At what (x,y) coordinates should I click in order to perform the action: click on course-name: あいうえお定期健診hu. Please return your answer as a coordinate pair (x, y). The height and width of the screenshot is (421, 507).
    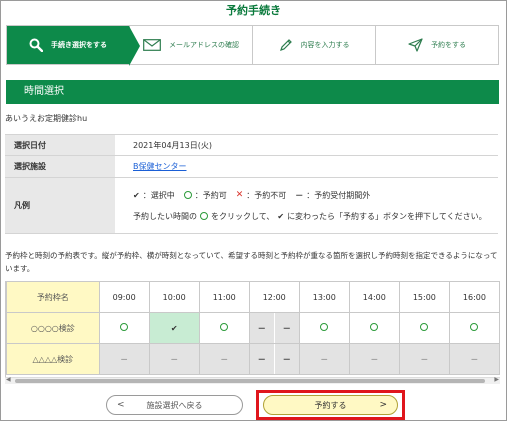
    Looking at the image, I should click on (46, 118).